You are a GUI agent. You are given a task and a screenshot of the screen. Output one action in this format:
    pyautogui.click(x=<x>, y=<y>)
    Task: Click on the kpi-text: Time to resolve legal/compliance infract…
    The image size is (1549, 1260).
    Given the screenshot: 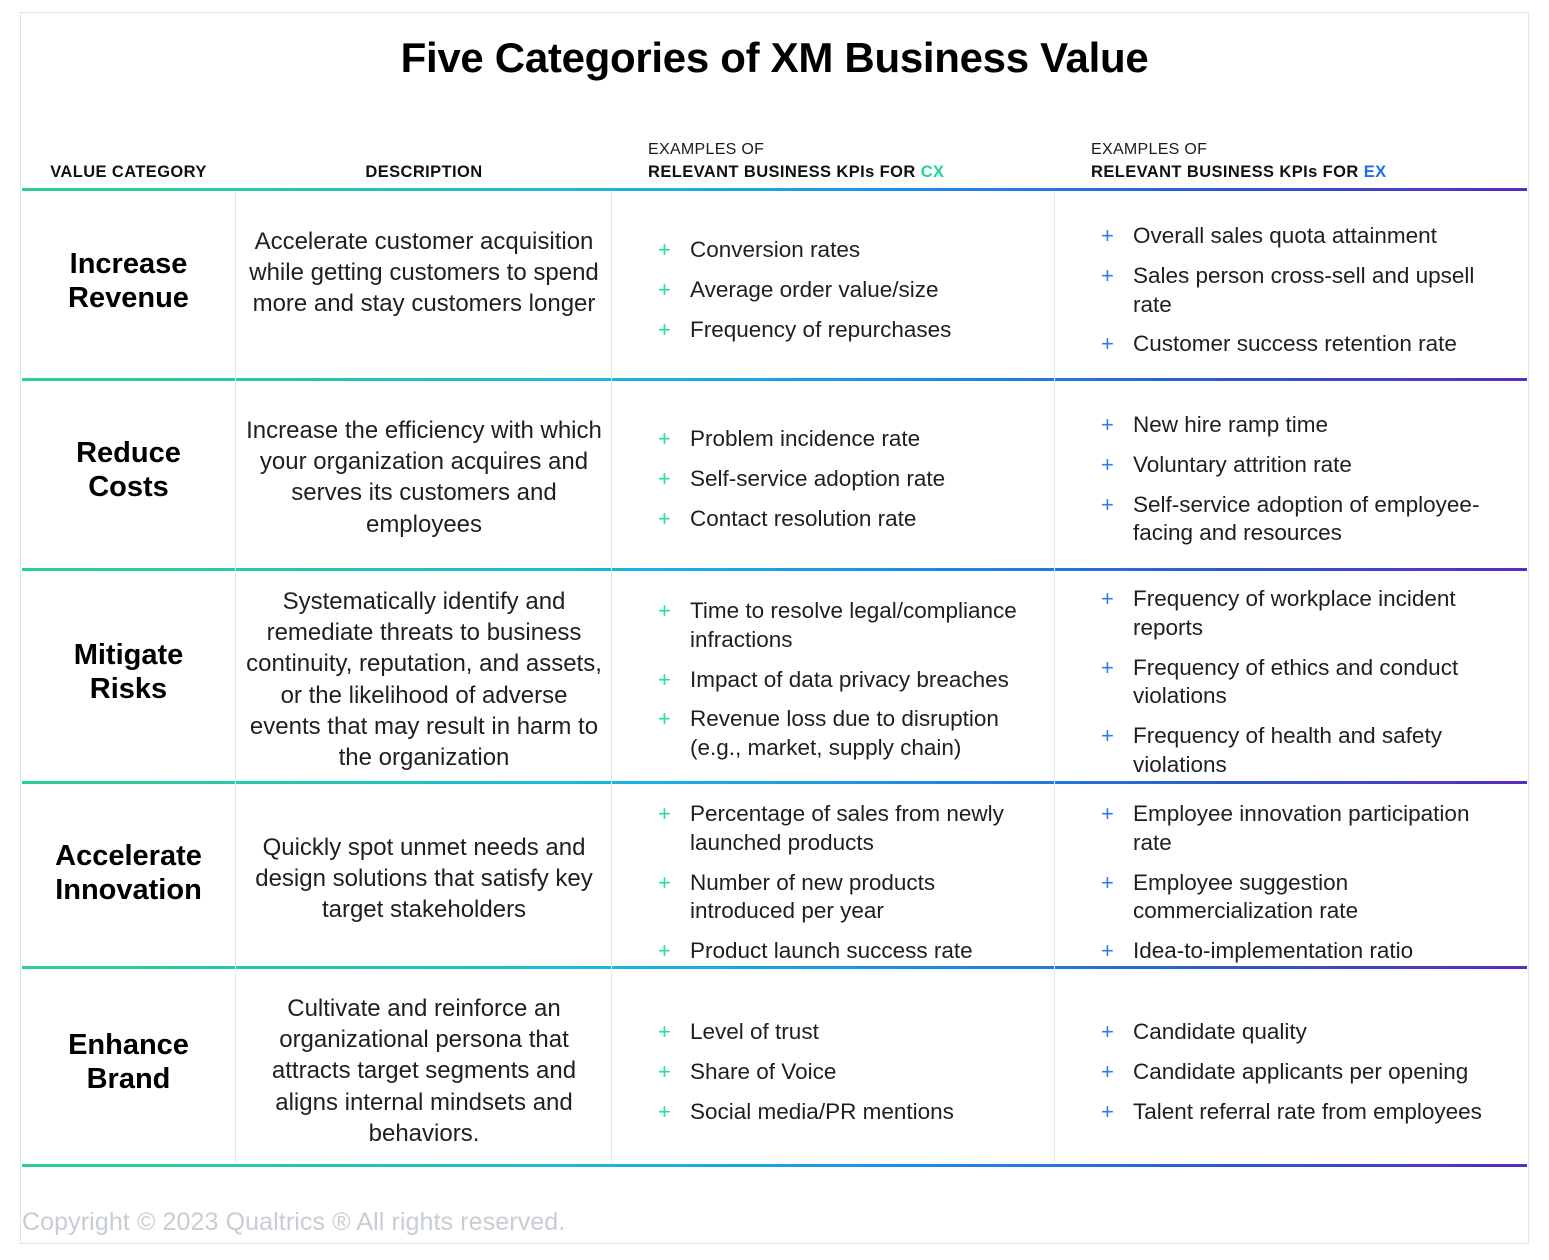 What is the action you would take?
    pyautogui.click(x=853, y=625)
    